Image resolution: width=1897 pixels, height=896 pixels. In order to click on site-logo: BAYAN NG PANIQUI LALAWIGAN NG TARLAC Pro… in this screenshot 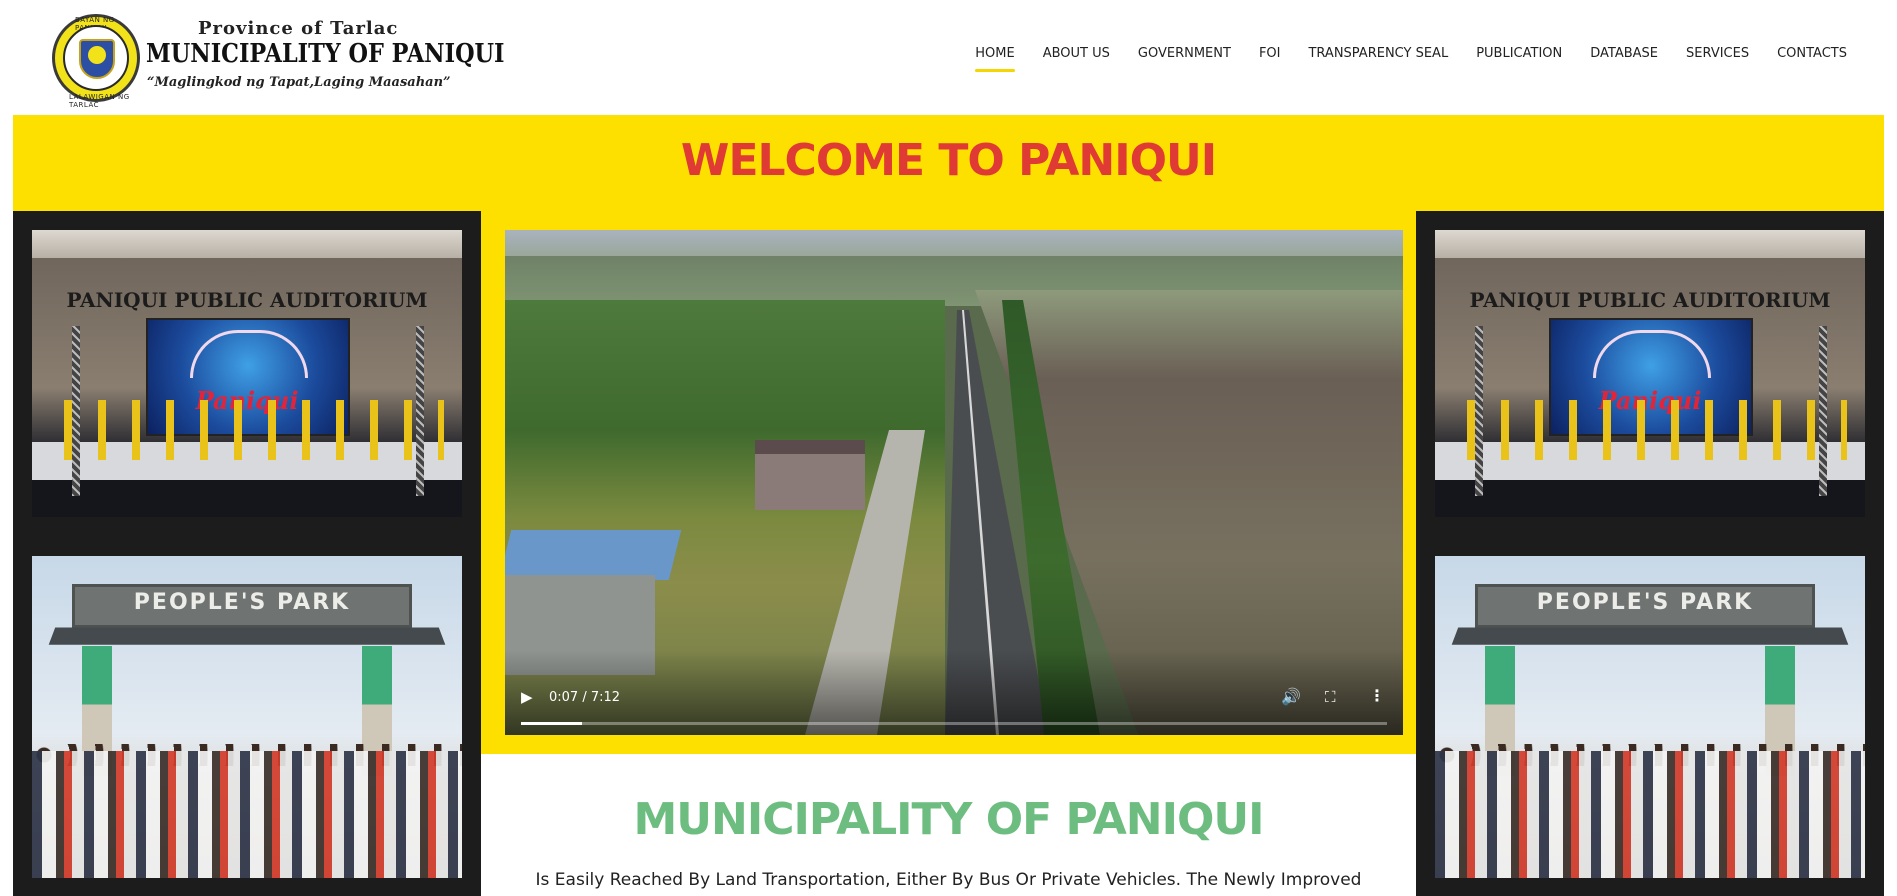, I will do `click(277, 60)`.